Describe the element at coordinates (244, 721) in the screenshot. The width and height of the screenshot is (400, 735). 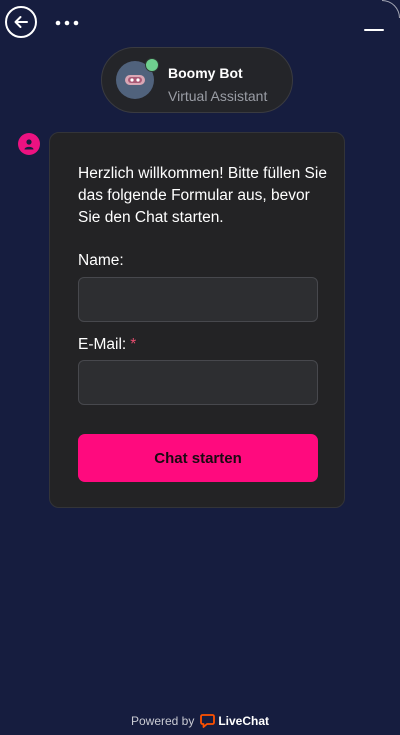
I see `brand-name: LiveChat` at that location.